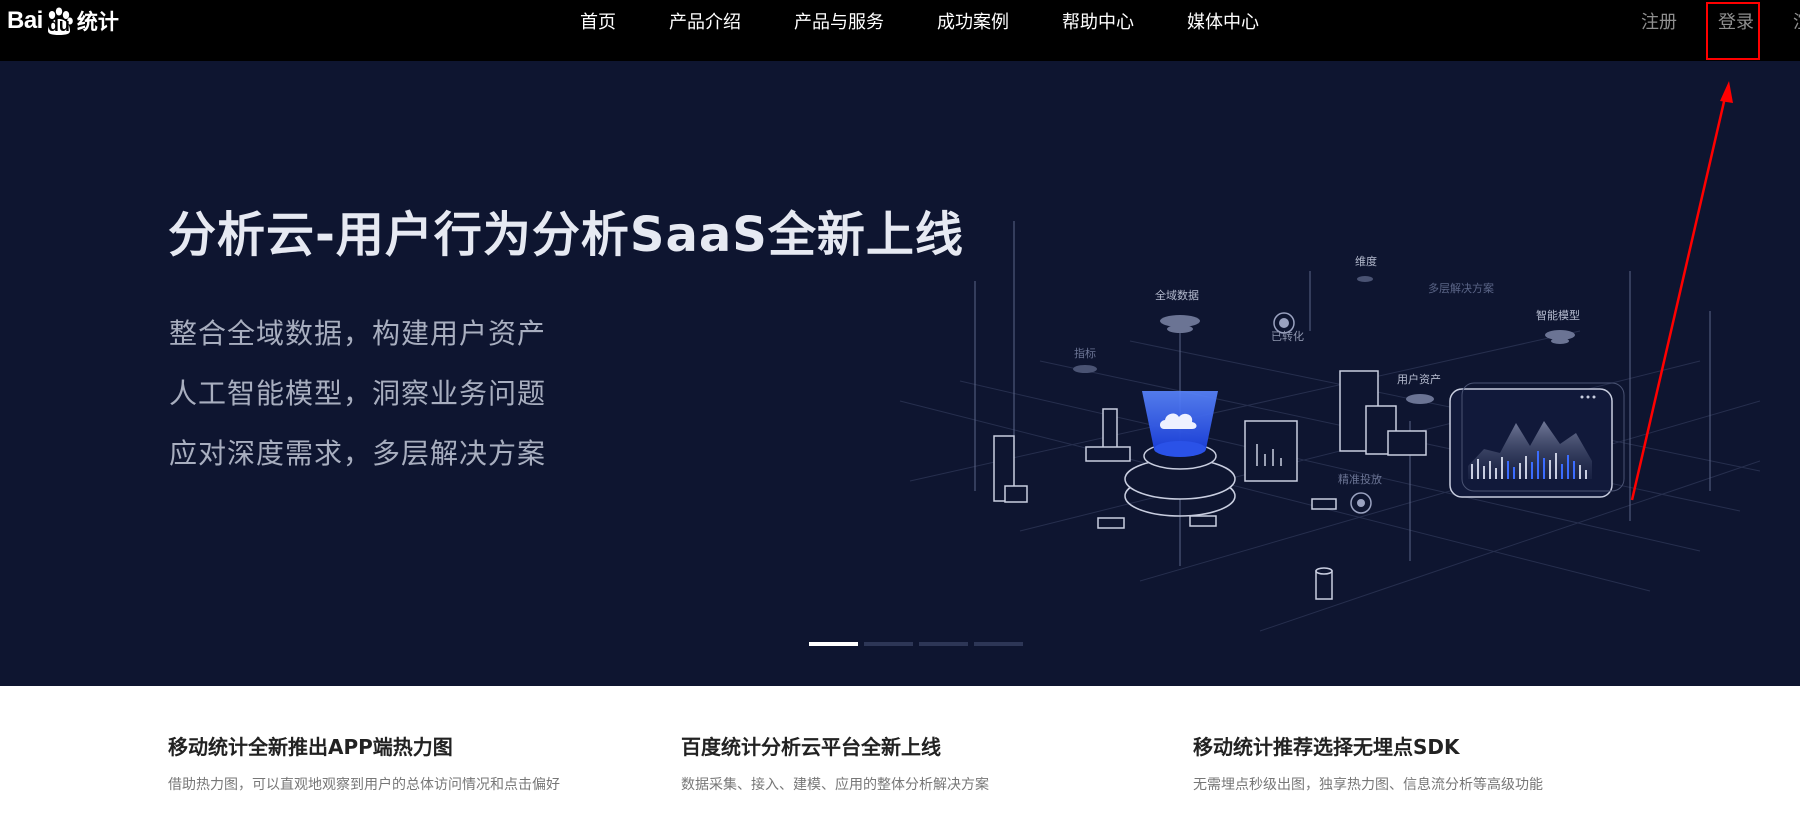  I want to click on label-all-data: 全域数据, so click(1177, 295).